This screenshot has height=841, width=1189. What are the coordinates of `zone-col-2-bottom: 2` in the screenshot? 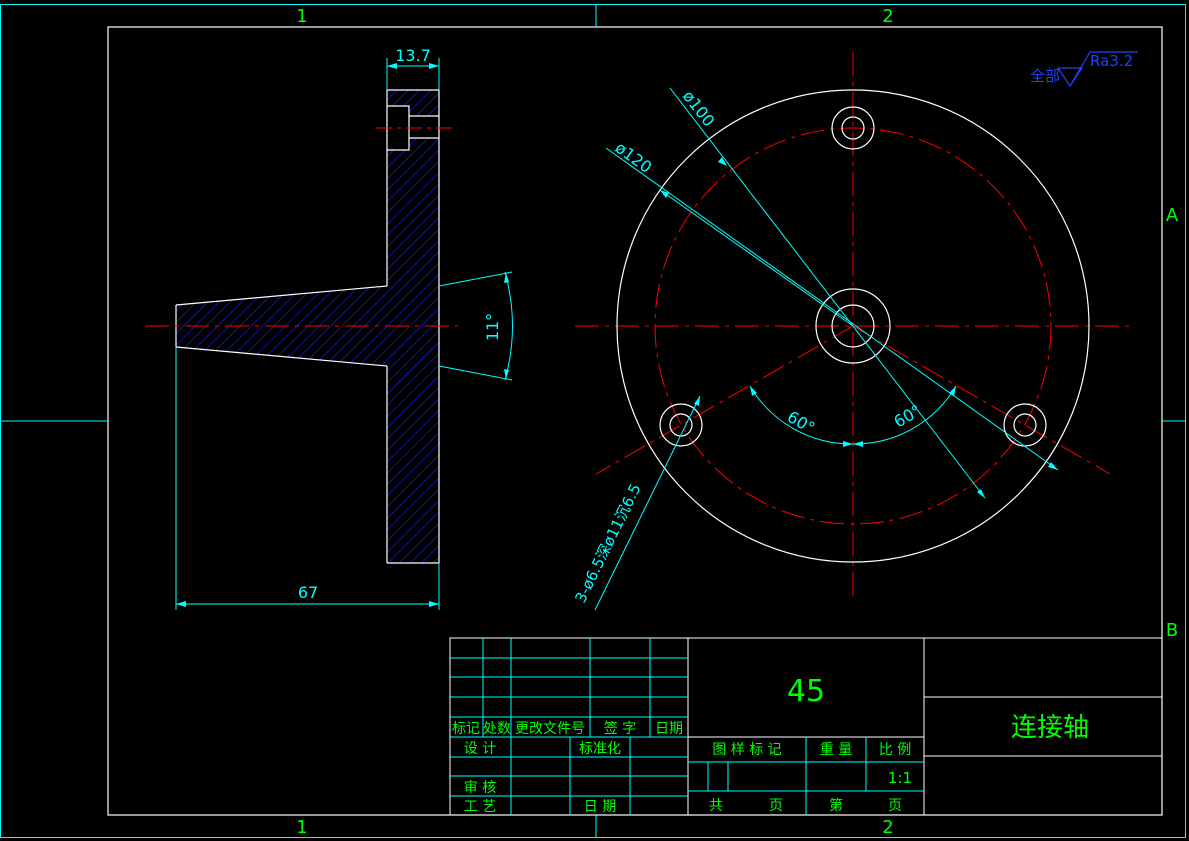 It's located at (887, 827).